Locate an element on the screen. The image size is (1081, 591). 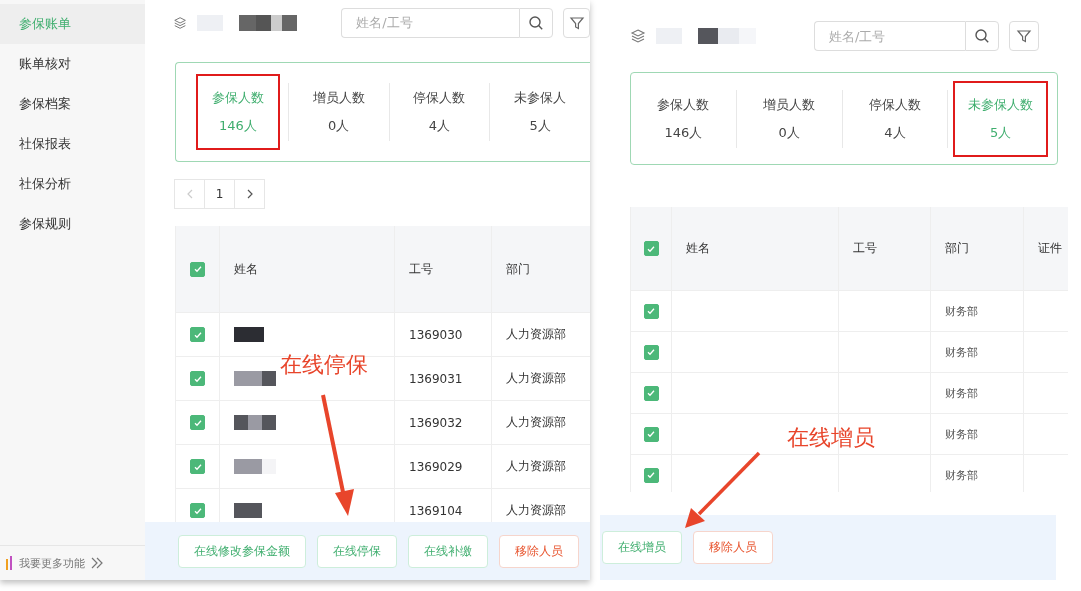
next-page-button is located at coordinates (249, 194).